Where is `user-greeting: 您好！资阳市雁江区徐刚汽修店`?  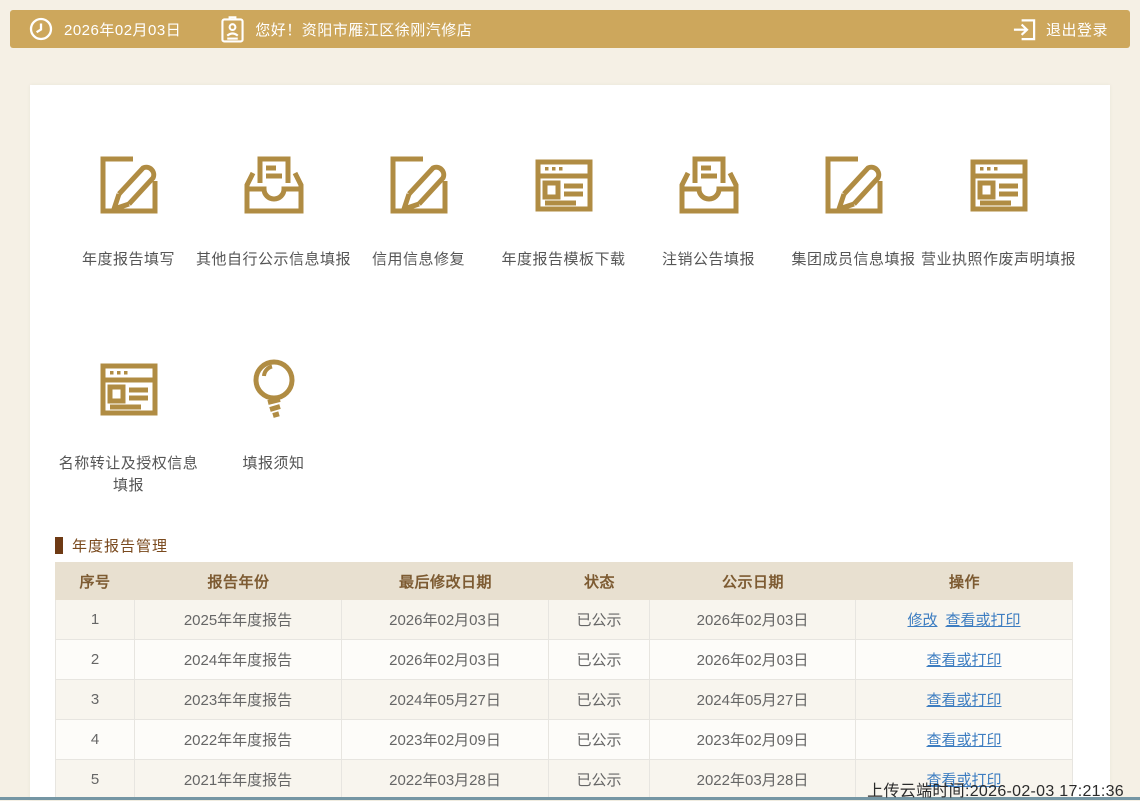 user-greeting: 您好！资阳市雁江区徐刚汽修店 is located at coordinates (364, 30).